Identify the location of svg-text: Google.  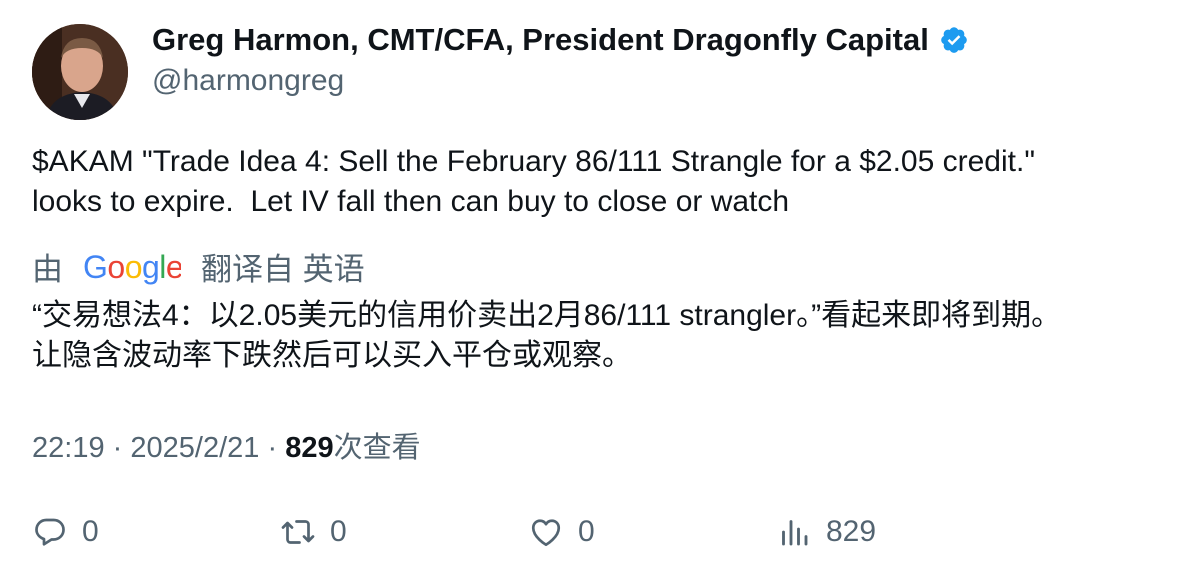
(132, 267).